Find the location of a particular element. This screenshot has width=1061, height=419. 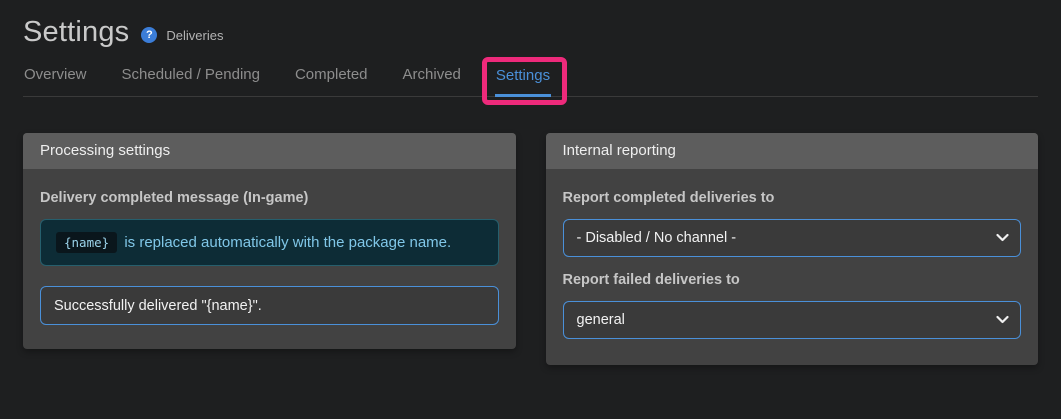

delivery-message-input is located at coordinates (269, 305).